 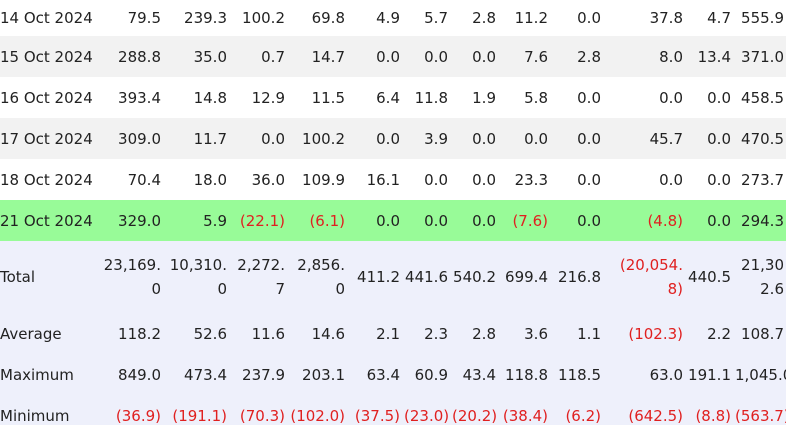 I want to click on summary-cell: (563.7), so click(x=760, y=415).